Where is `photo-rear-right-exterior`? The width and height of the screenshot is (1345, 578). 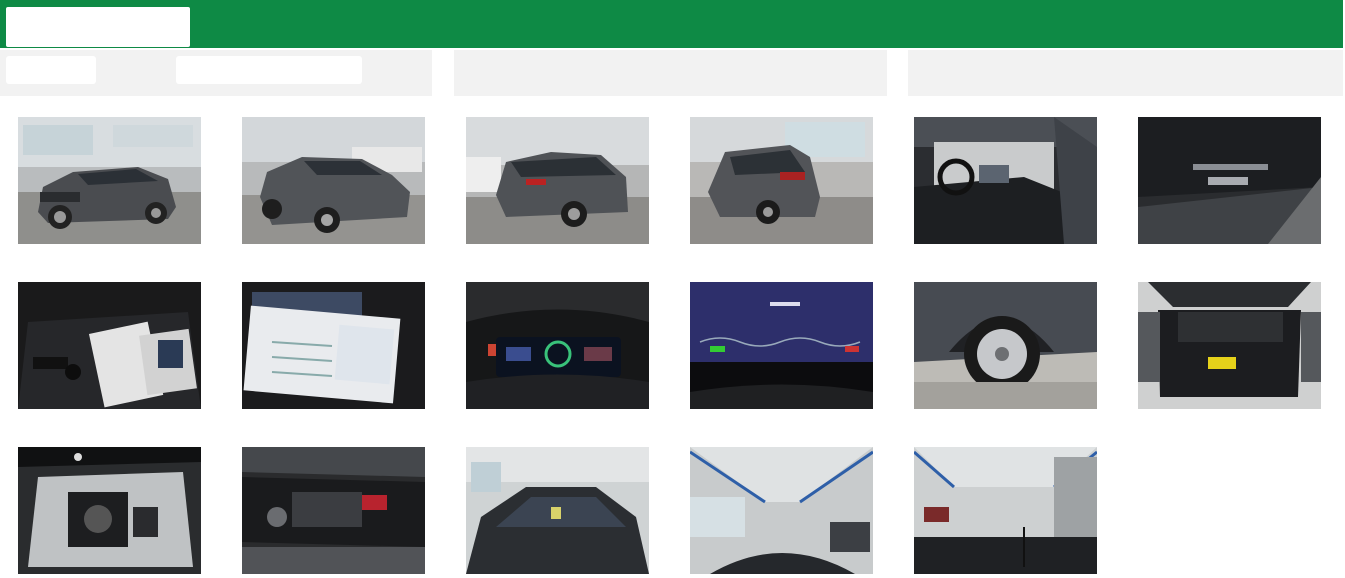
photo-rear-right-exterior is located at coordinates (781, 180).